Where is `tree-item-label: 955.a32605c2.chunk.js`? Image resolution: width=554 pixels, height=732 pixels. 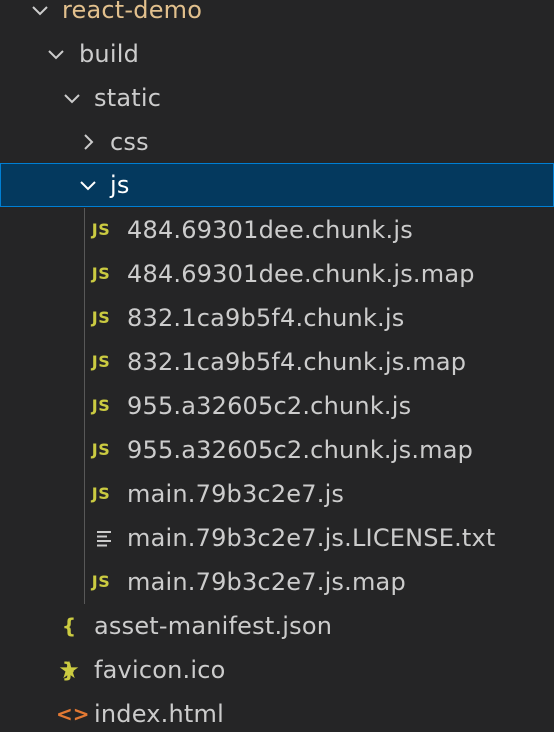 tree-item-label: 955.a32605c2.chunk.js is located at coordinates (269, 406).